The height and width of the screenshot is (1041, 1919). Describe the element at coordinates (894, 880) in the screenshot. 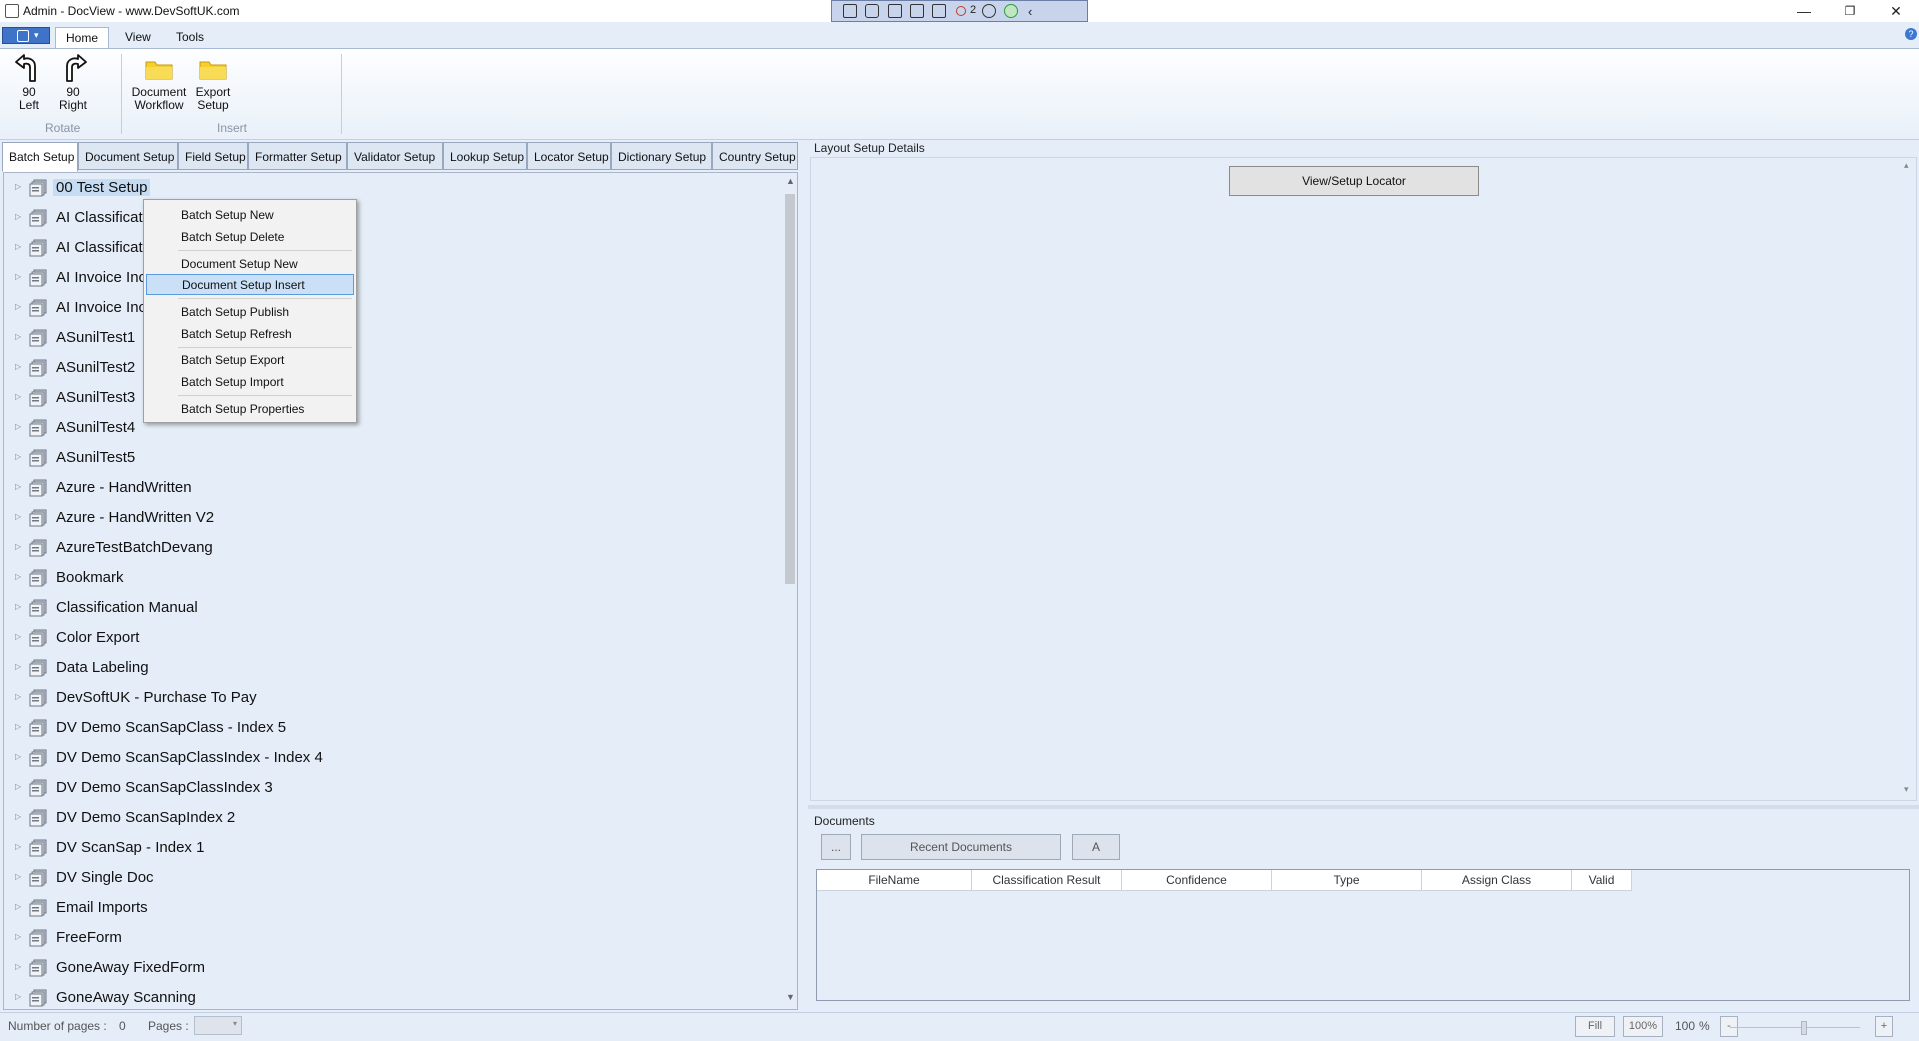

I see `column-filename: FileName` at that location.